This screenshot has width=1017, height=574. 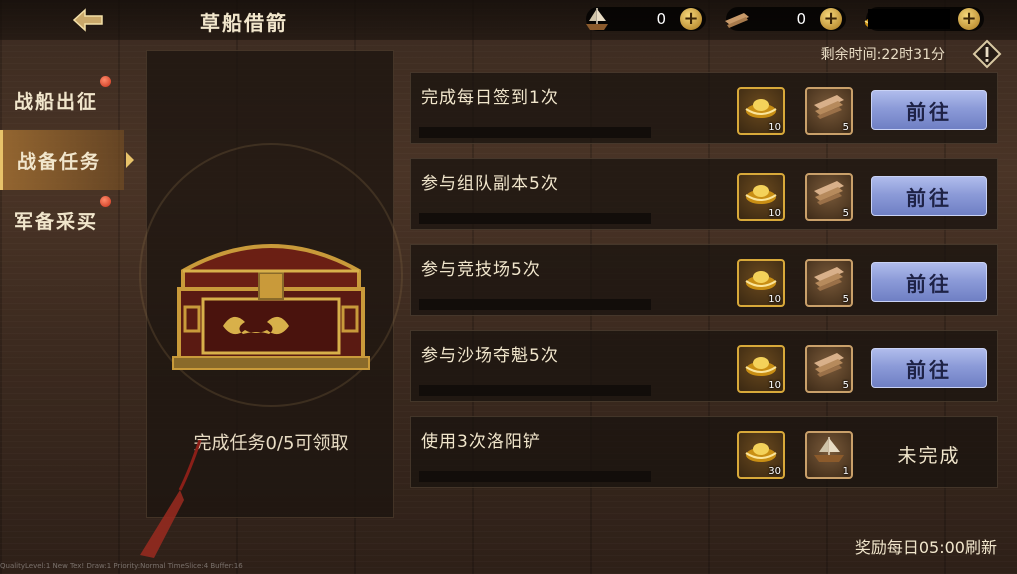 I want to click on add-wood-button: +, so click(x=831, y=19).